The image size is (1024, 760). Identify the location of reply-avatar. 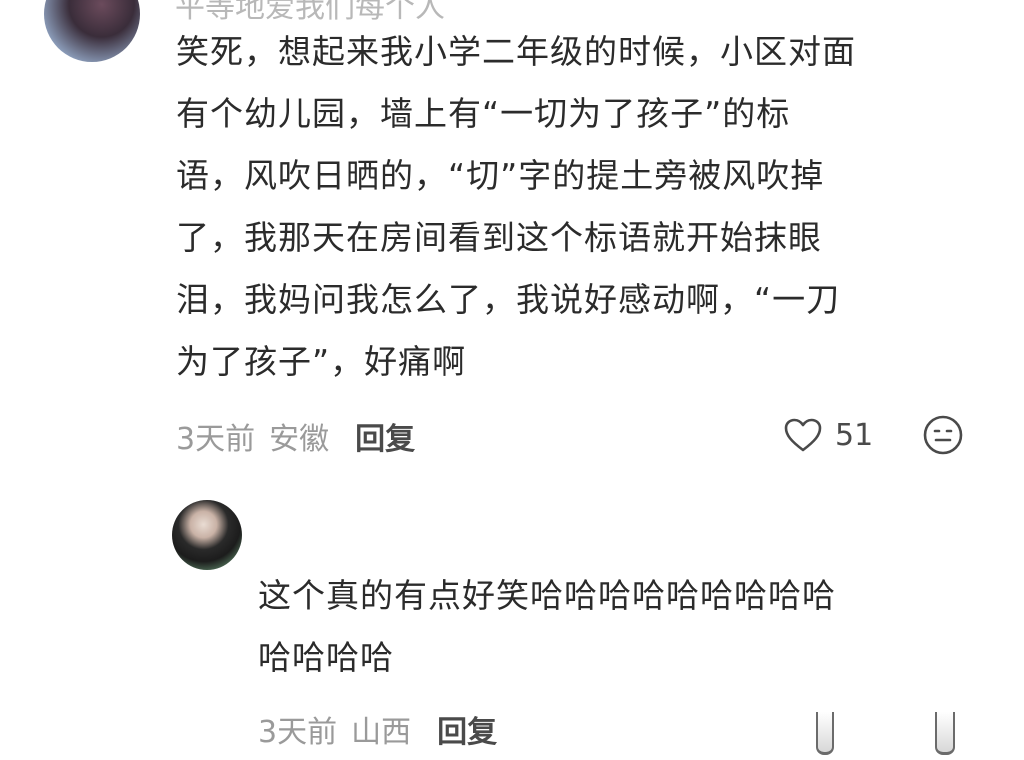
(207, 535).